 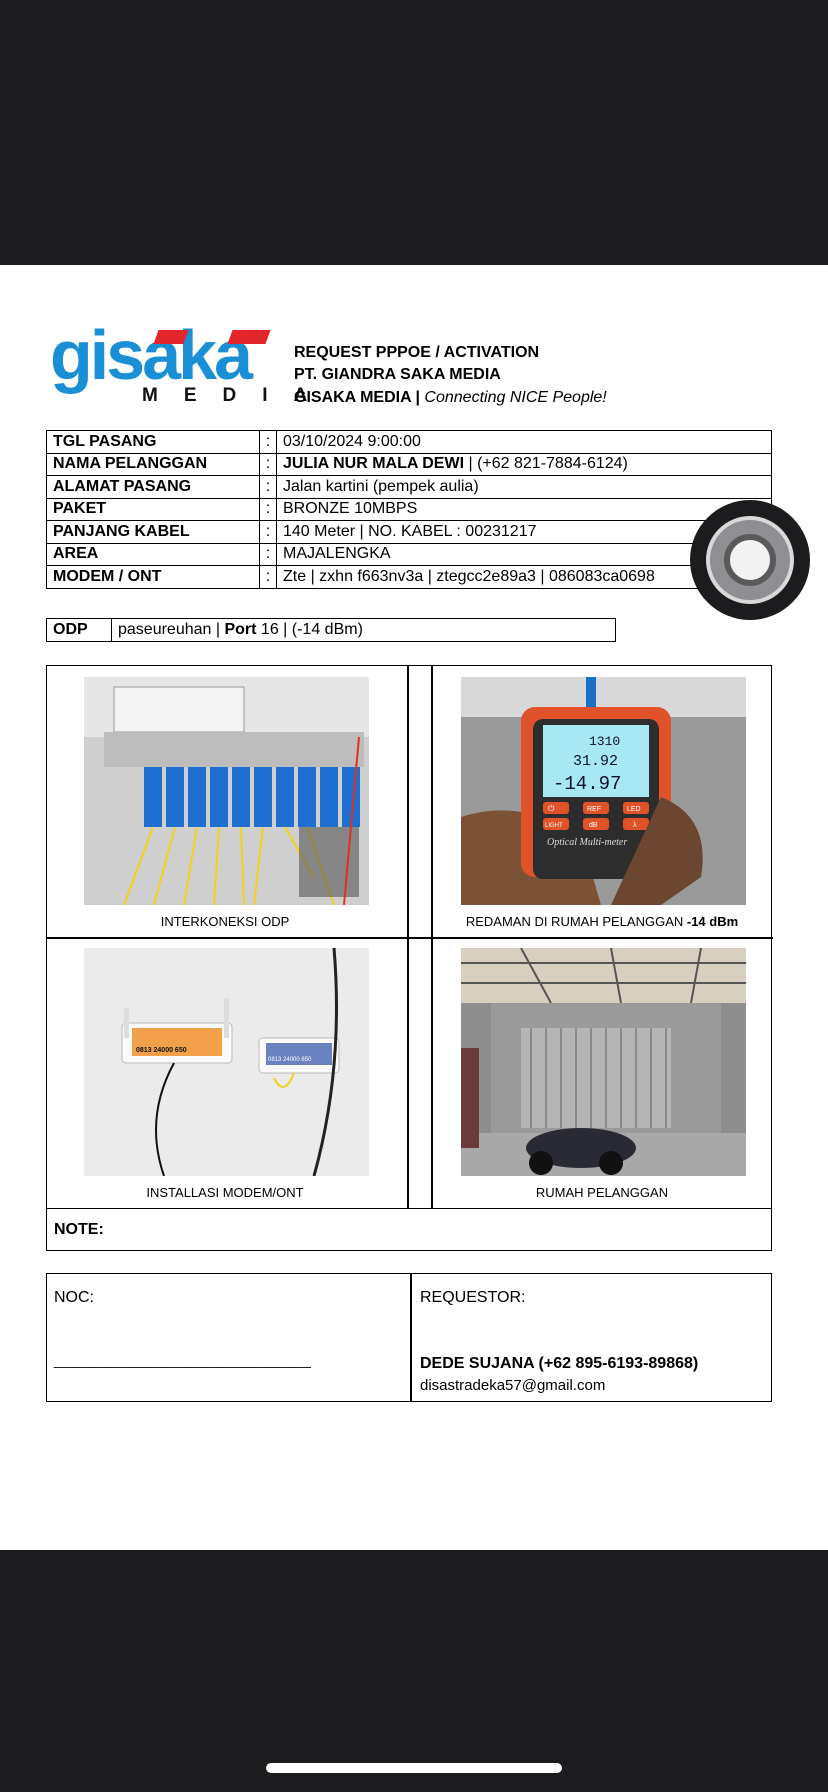 I want to click on sig-divider, so click(x=411, y=1337).